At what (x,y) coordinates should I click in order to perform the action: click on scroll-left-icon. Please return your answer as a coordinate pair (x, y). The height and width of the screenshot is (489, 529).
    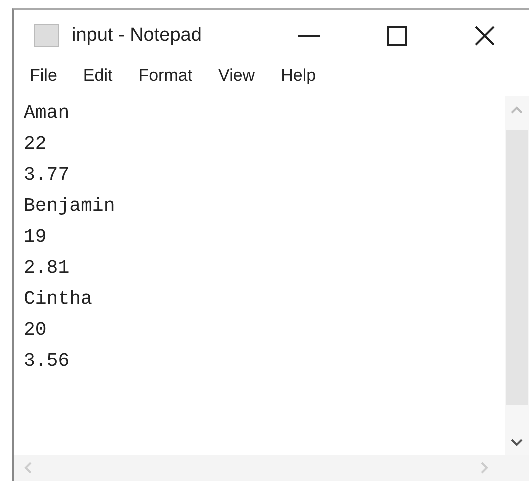
    Looking at the image, I should click on (28, 468).